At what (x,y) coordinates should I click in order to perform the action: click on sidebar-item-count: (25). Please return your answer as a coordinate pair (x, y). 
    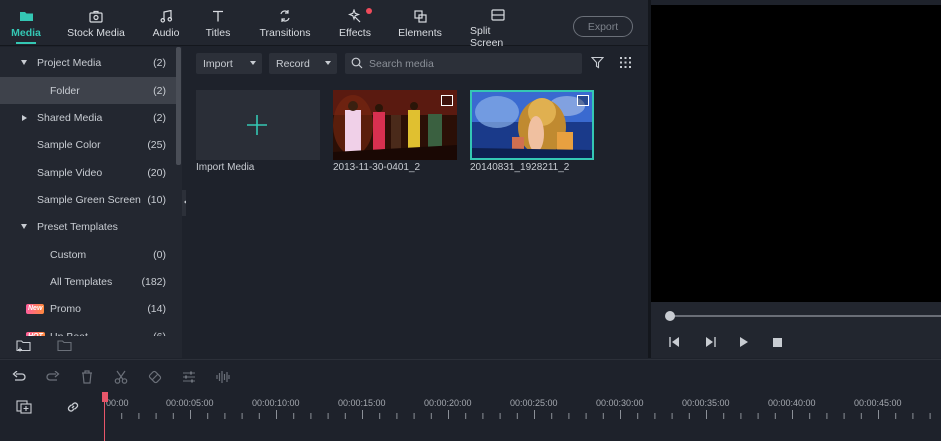
    Looking at the image, I should click on (156, 144).